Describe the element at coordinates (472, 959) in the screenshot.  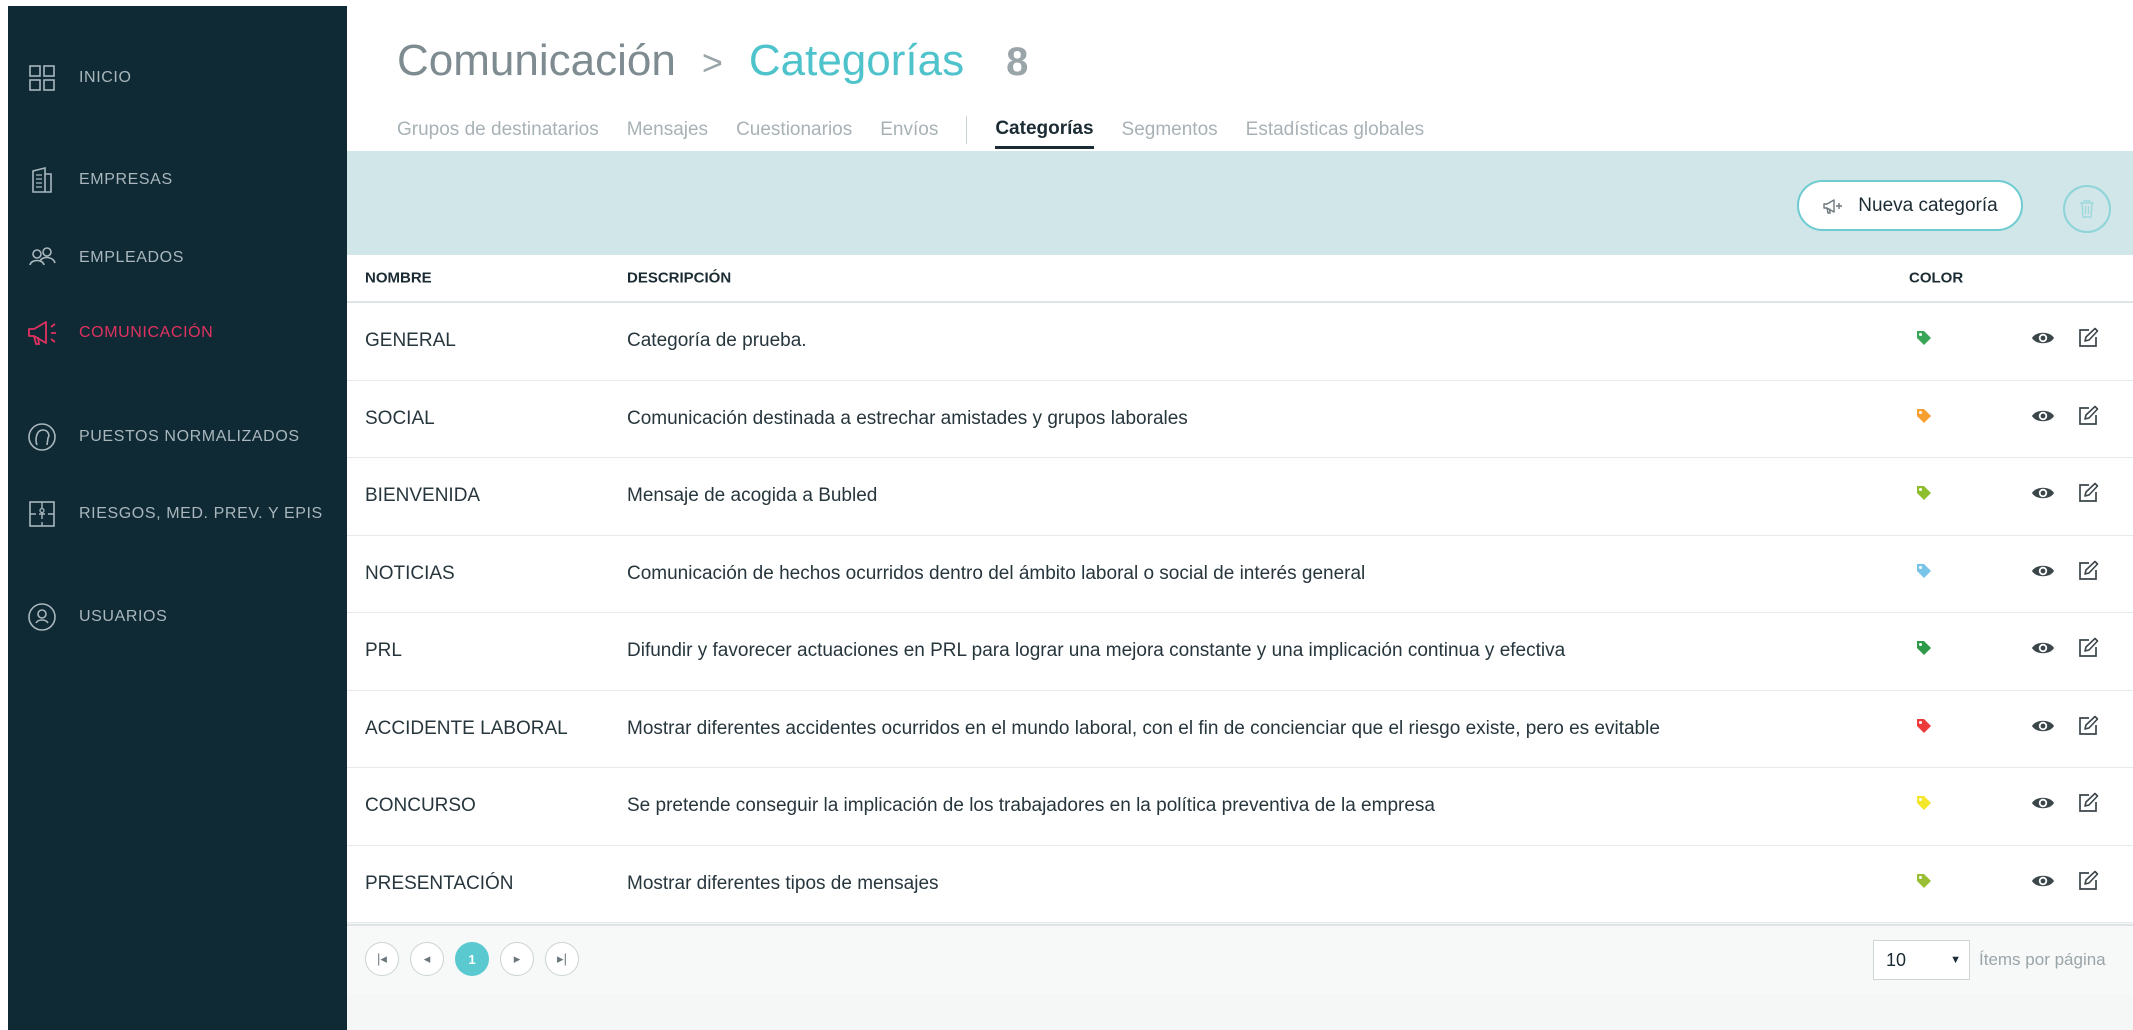
I see `page-1-button: 1` at that location.